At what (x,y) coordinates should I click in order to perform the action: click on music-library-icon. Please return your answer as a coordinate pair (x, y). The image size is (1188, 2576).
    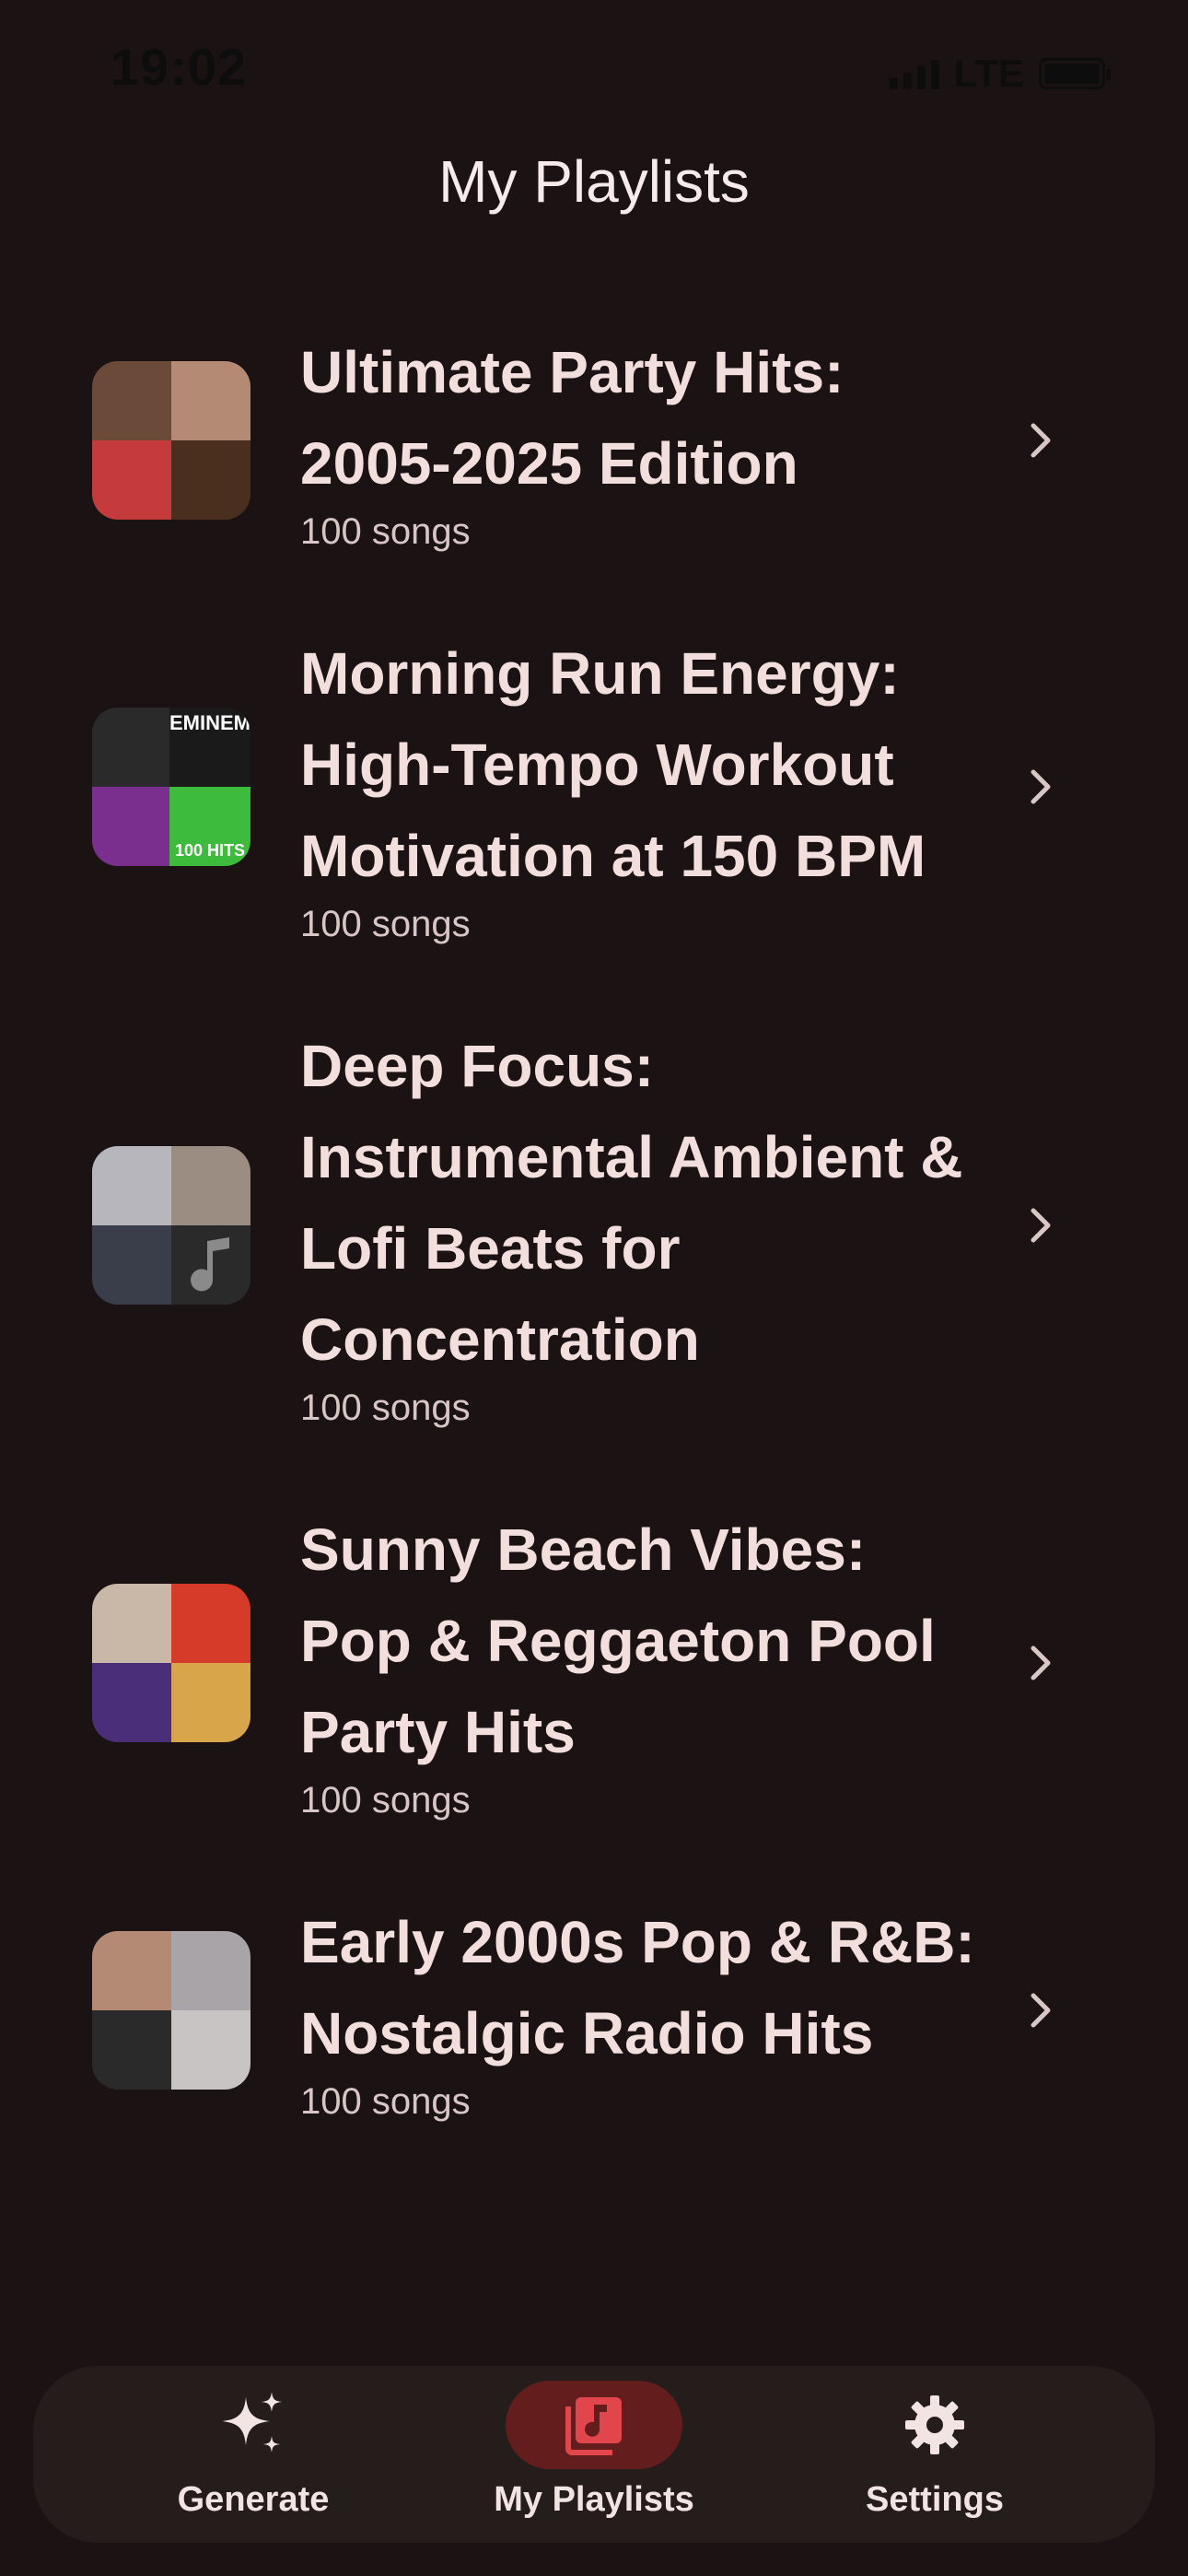
    Looking at the image, I should click on (594, 2425).